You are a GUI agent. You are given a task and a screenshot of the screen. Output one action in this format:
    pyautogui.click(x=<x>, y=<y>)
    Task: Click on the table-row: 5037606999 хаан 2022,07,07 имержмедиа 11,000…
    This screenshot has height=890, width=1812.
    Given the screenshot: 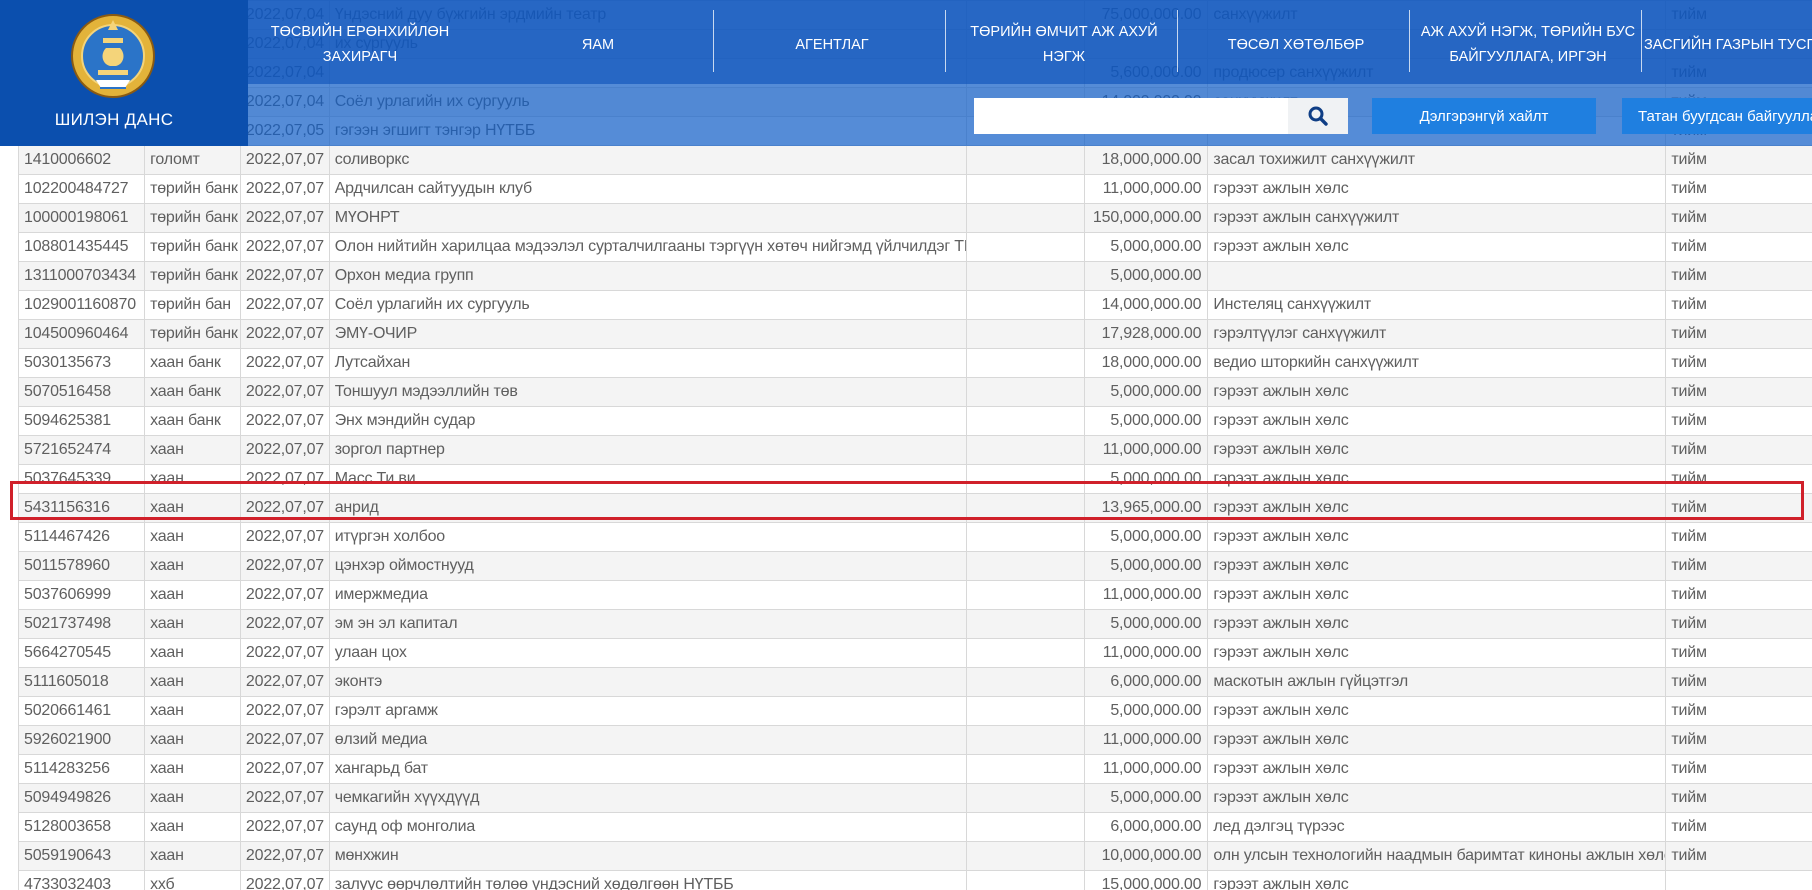 What is the action you would take?
    pyautogui.click(x=915, y=595)
    